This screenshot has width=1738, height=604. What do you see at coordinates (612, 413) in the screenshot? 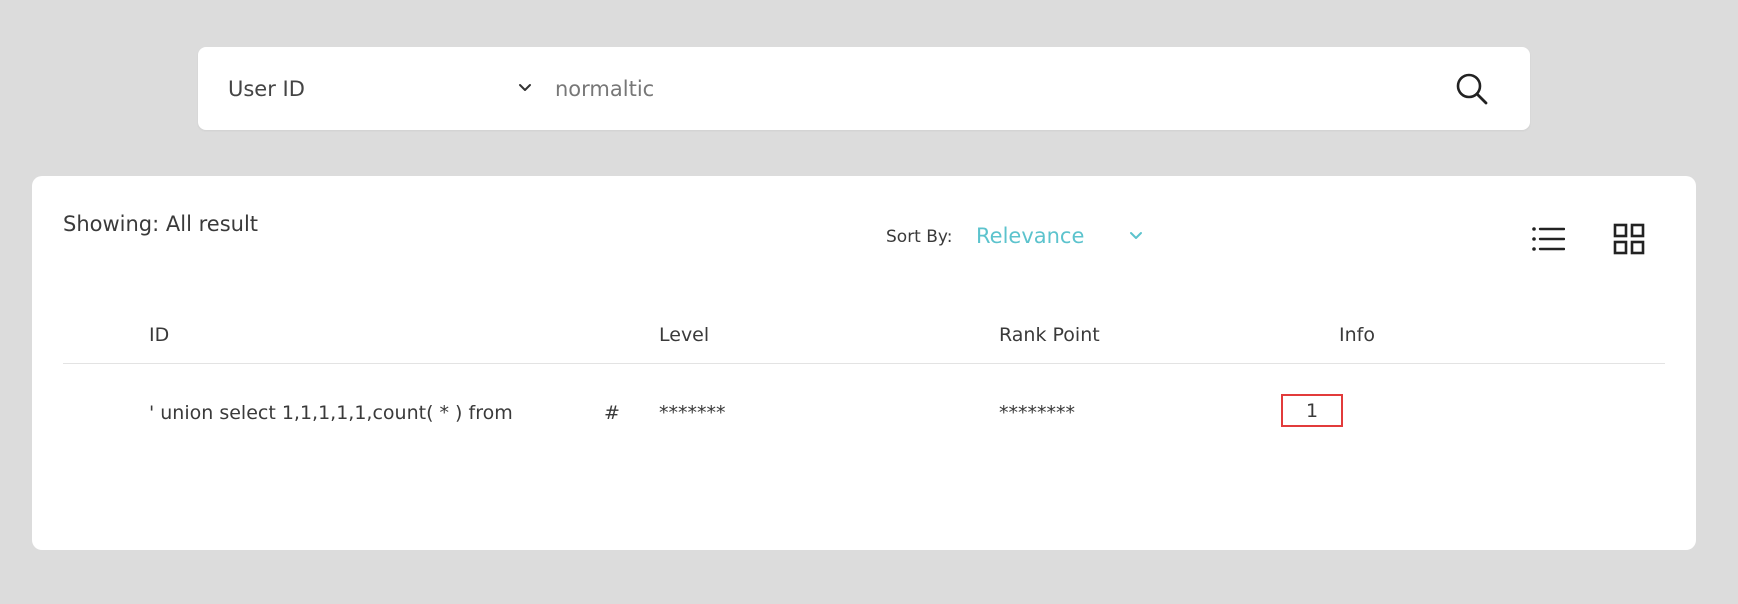
I see `row-id-suffix: #` at bounding box center [612, 413].